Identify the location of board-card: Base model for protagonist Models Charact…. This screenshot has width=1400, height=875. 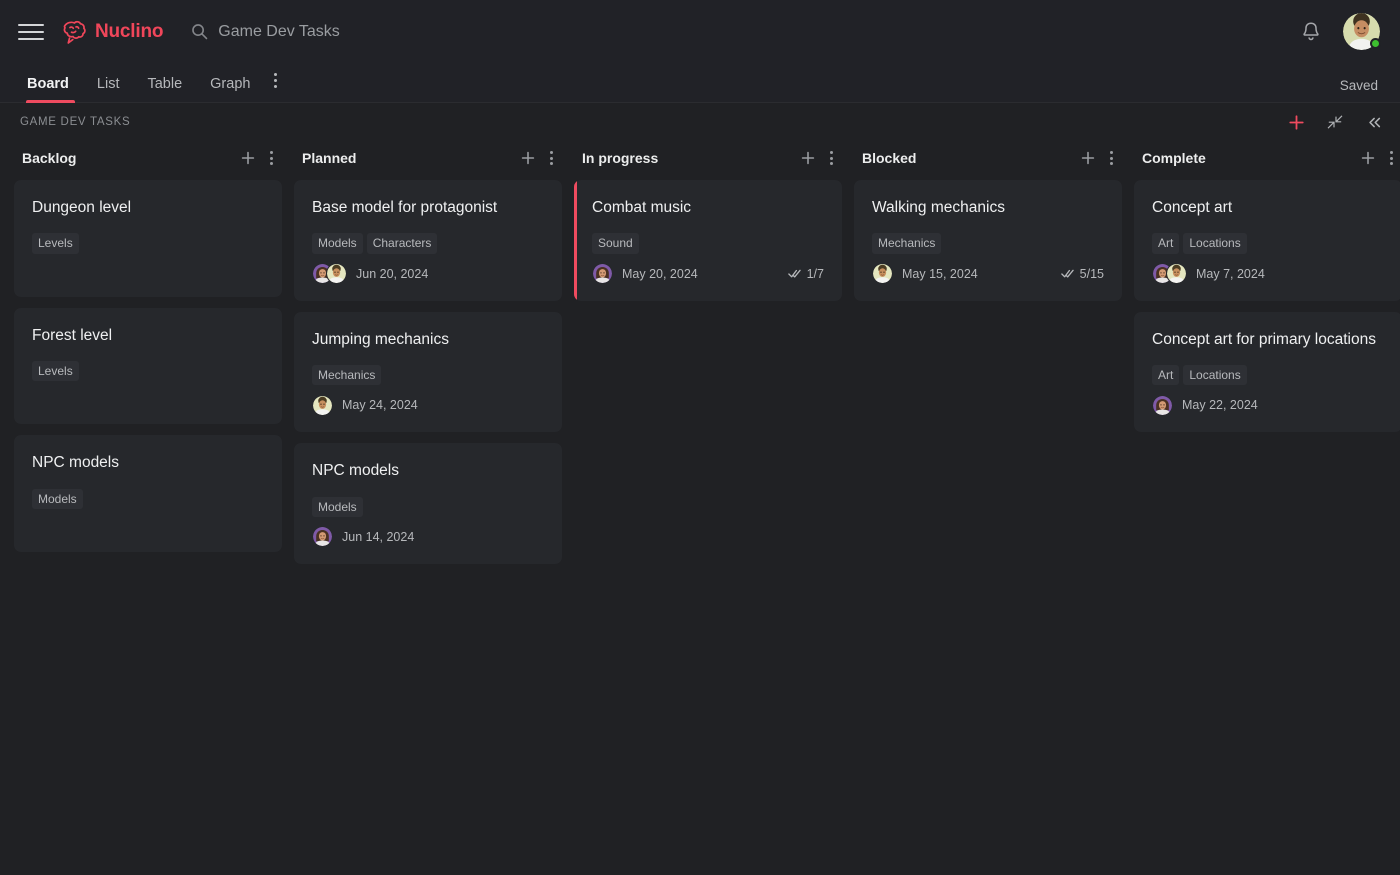
(428, 240).